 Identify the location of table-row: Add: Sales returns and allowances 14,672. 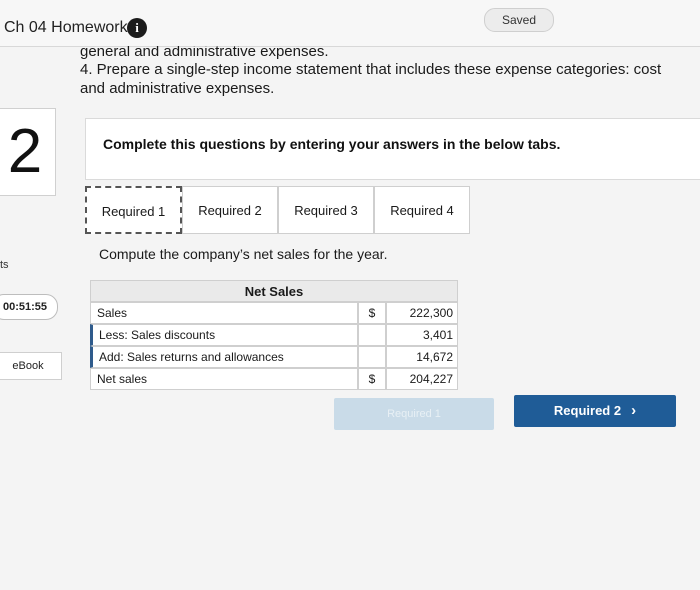
(274, 357).